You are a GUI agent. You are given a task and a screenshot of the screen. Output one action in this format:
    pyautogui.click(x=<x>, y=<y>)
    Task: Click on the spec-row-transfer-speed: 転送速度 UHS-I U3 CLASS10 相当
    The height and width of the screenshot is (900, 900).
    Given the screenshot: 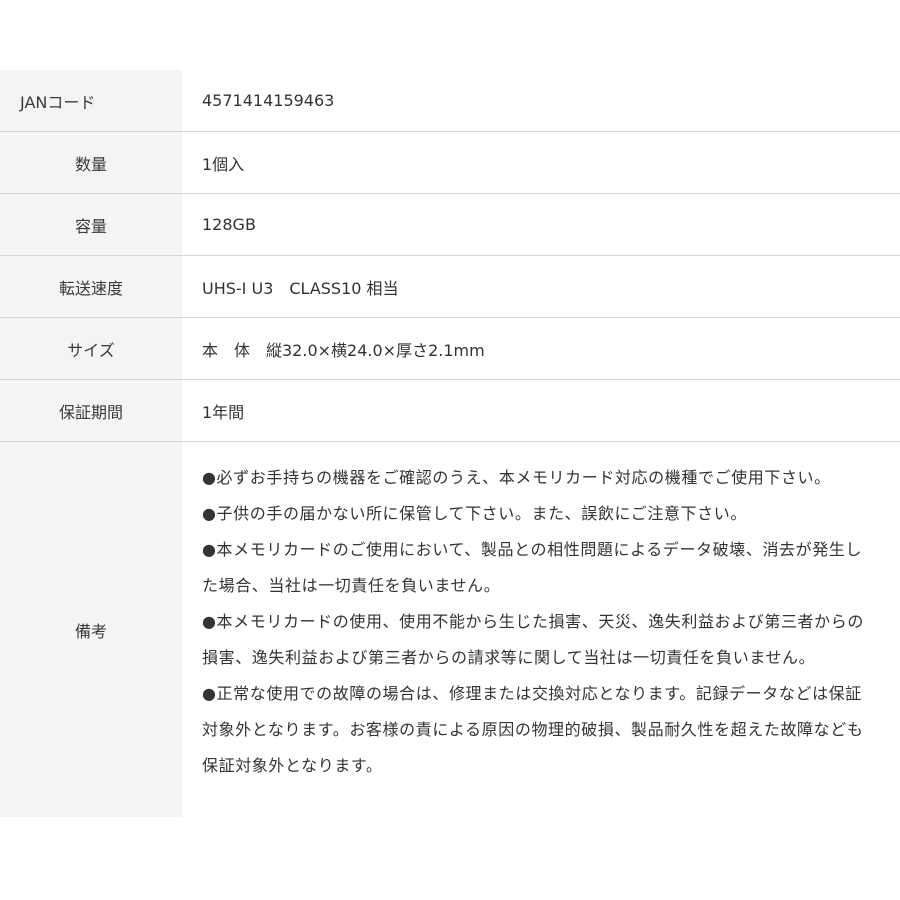 What is the action you would take?
    pyautogui.click(x=450, y=286)
    